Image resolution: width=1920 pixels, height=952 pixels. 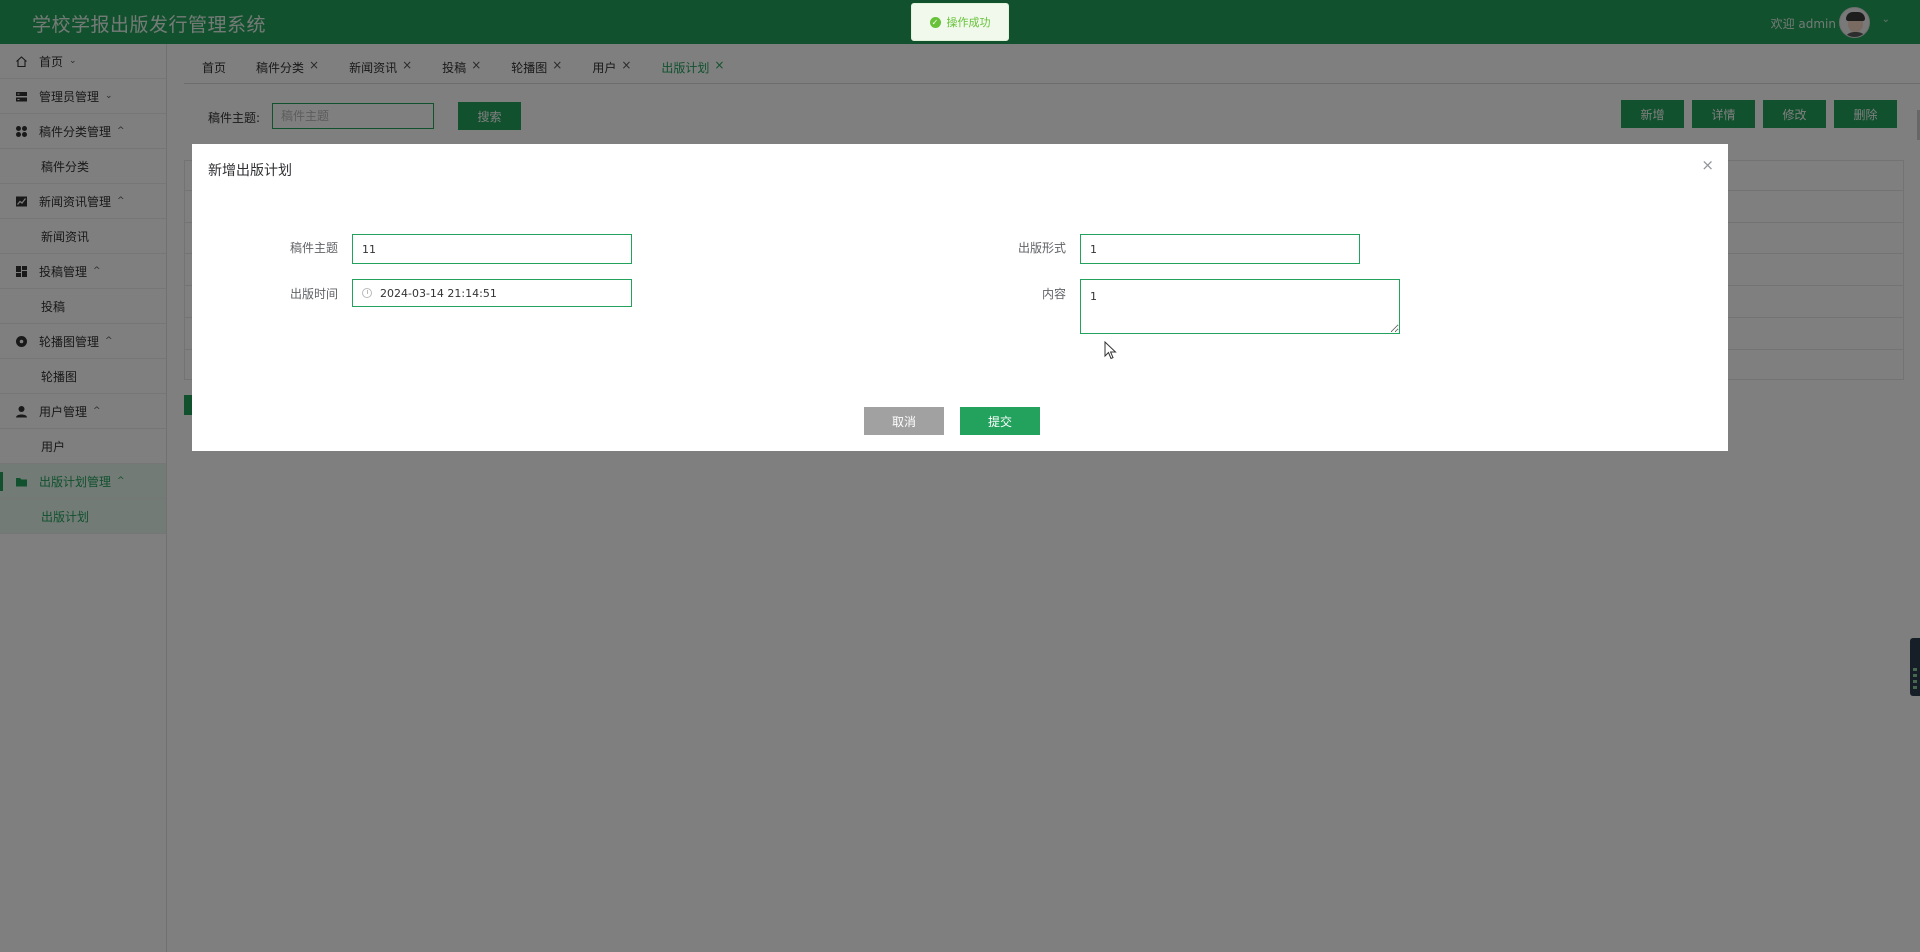 I want to click on content-label: 内容, so click(x=1053, y=294).